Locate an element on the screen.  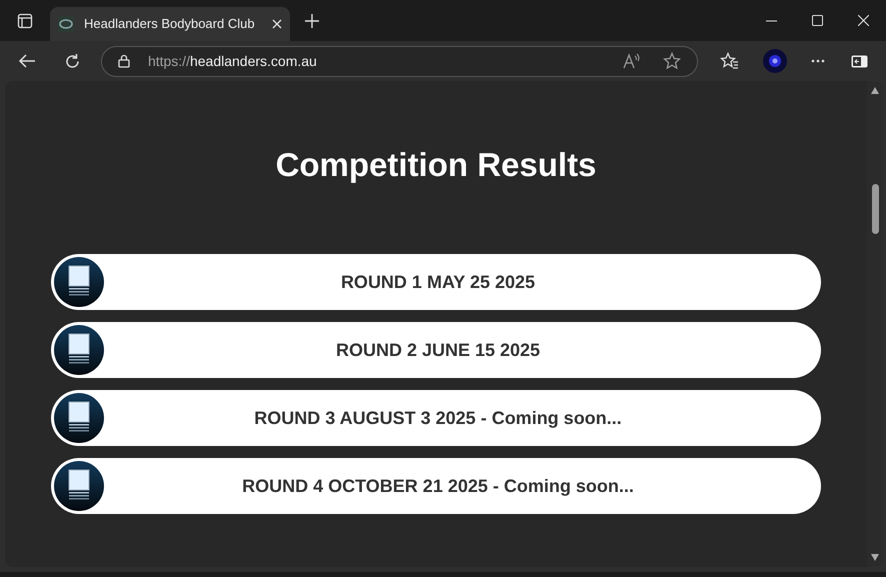
maximize-icon is located at coordinates (817, 20).